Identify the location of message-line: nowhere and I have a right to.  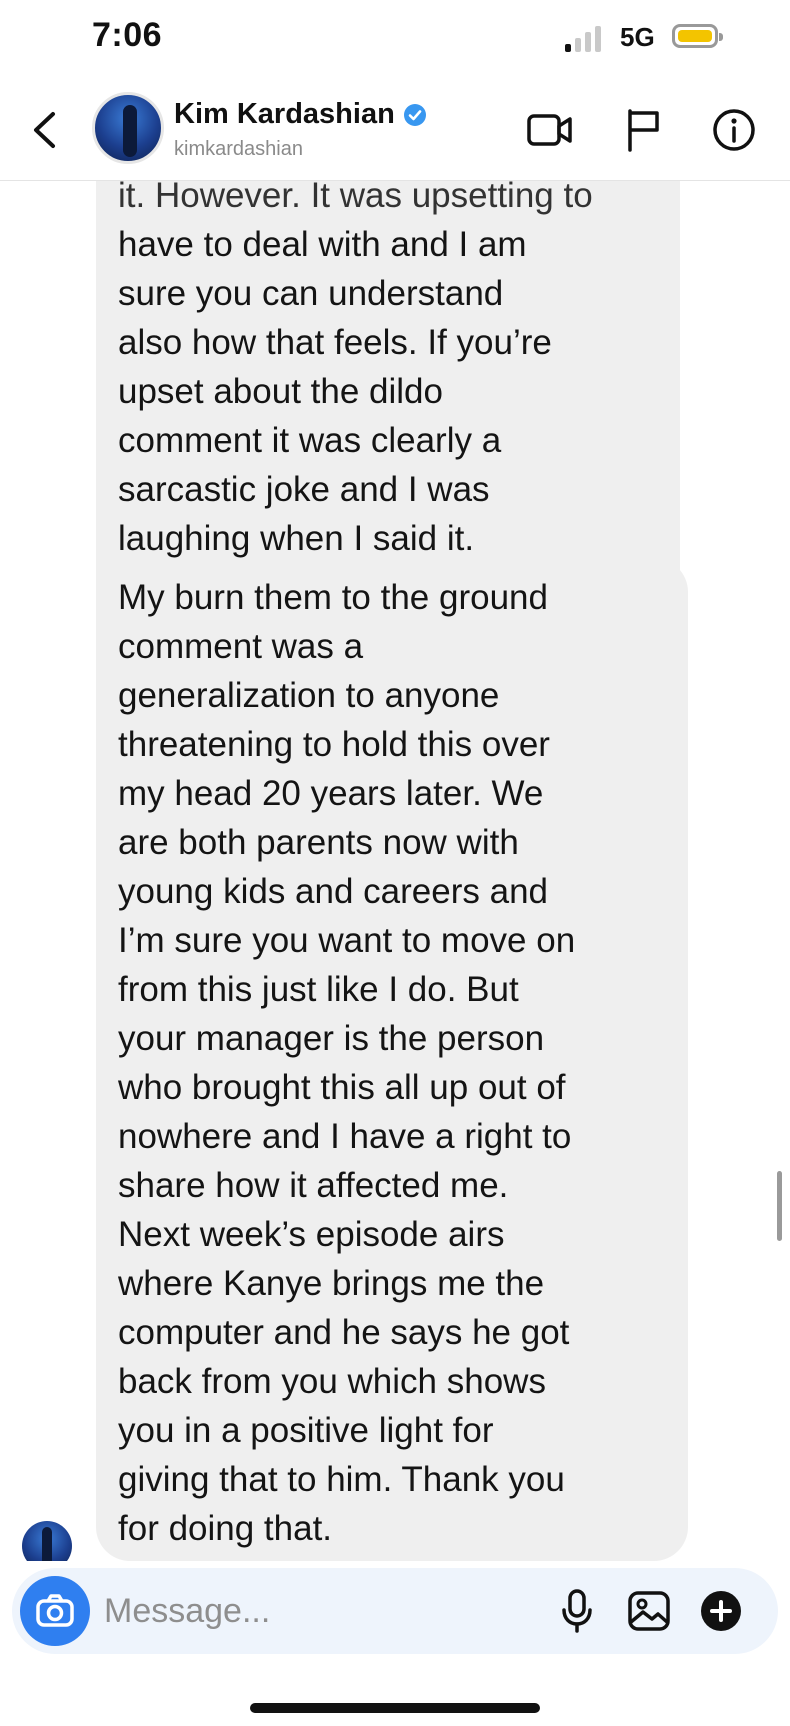
(345, 1136).